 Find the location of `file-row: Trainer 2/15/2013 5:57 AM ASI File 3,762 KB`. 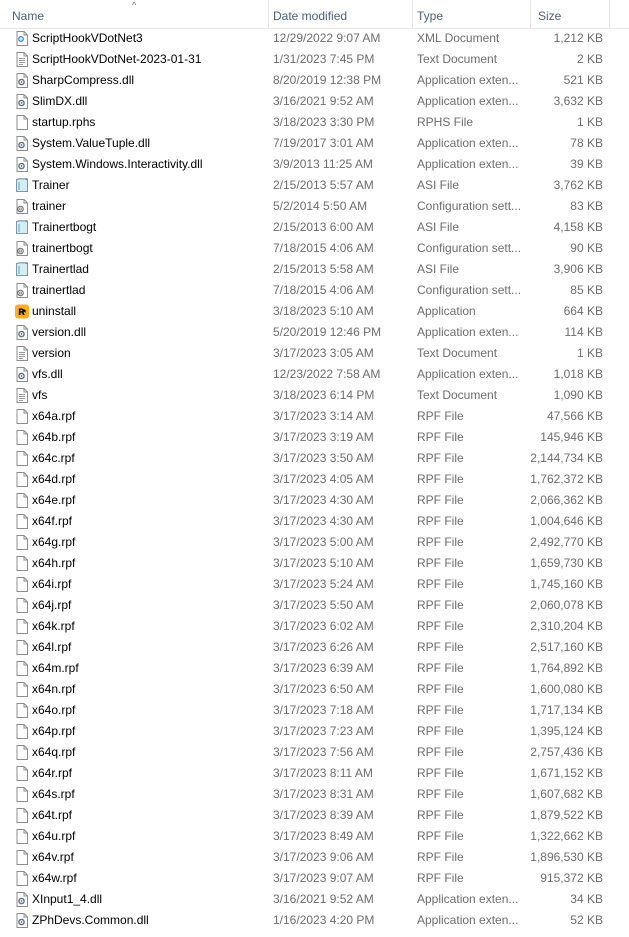

file-row: Trainer 2/15/2013 5:57 AM ASI File 3,762 KB is located at coordinates (314, 185).